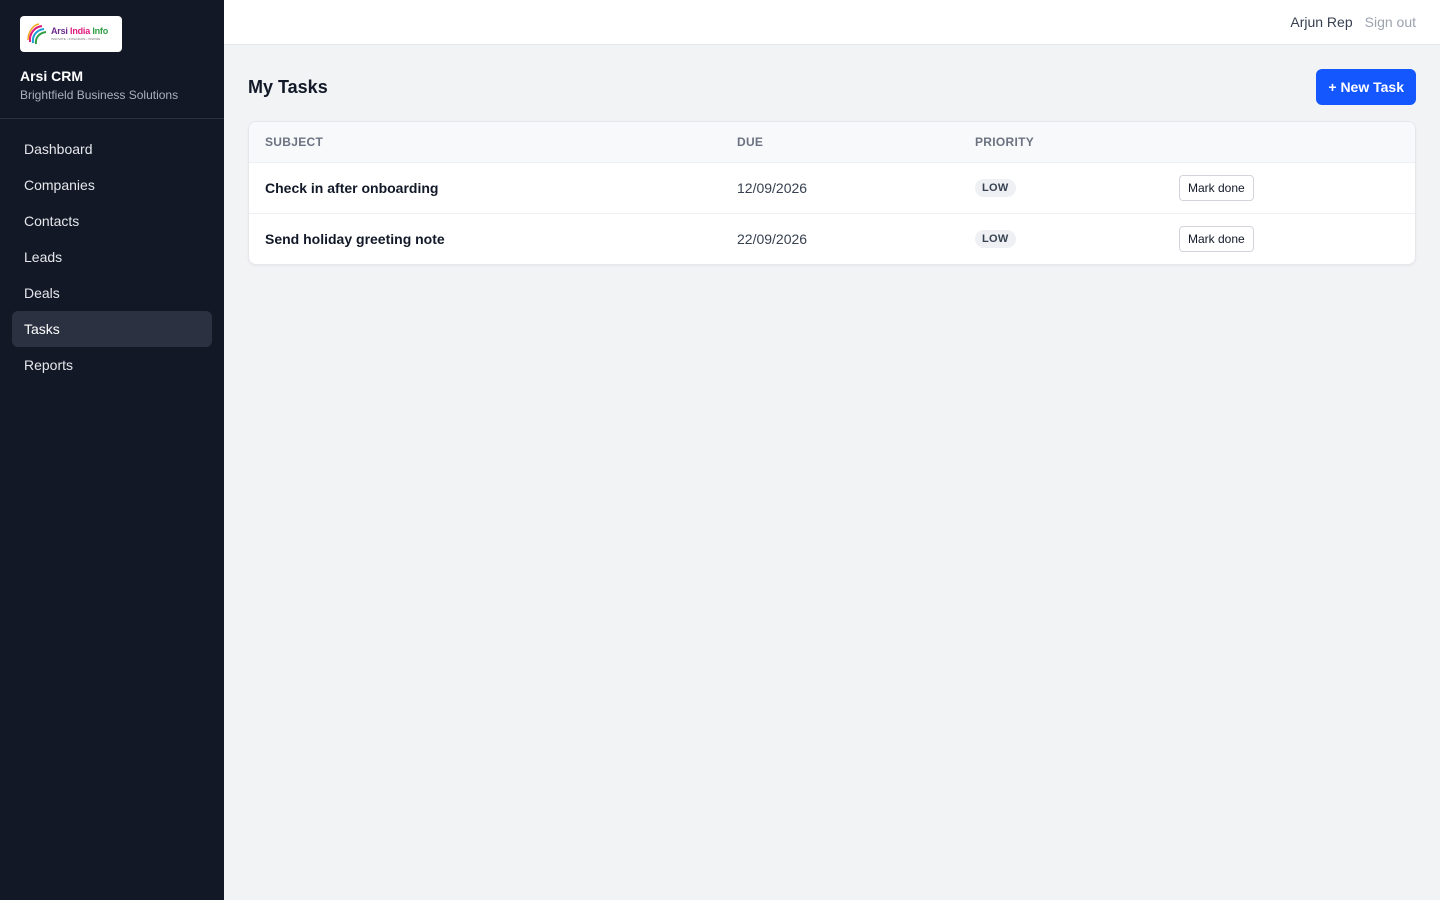 The height and width of the screenshot is (900, 1440). Describe the element at coordinates (80, 31) in the screenshot. I see `logo-wordmark: Arsi India Info` at that location.